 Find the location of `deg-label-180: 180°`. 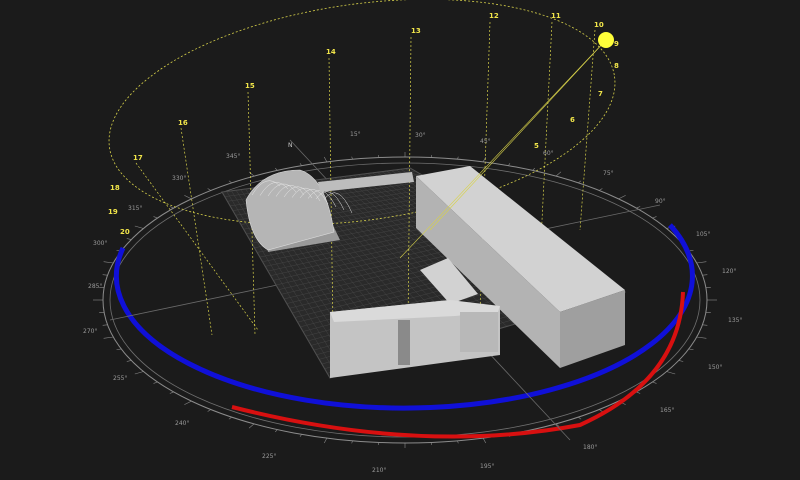

deg-label-180: 180° is located at coordinates (590, 447).